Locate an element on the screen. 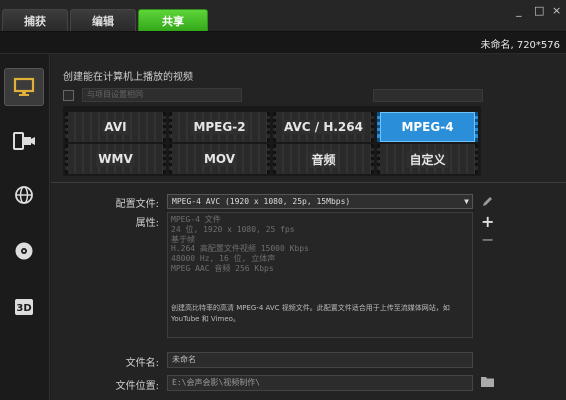 The width and height of the screenshot is (566, 400). tab-edit: 编辑 is located at coordinates (103, 20).